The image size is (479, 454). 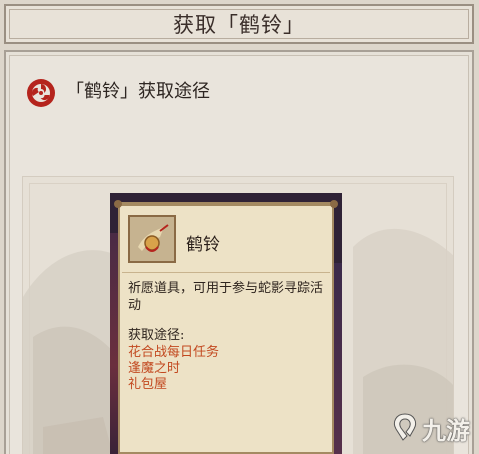 What do you see at coordinates (203, 245) in the screenshot?
I see `item-name: 鹤铃` at bounding box center [203, 245].